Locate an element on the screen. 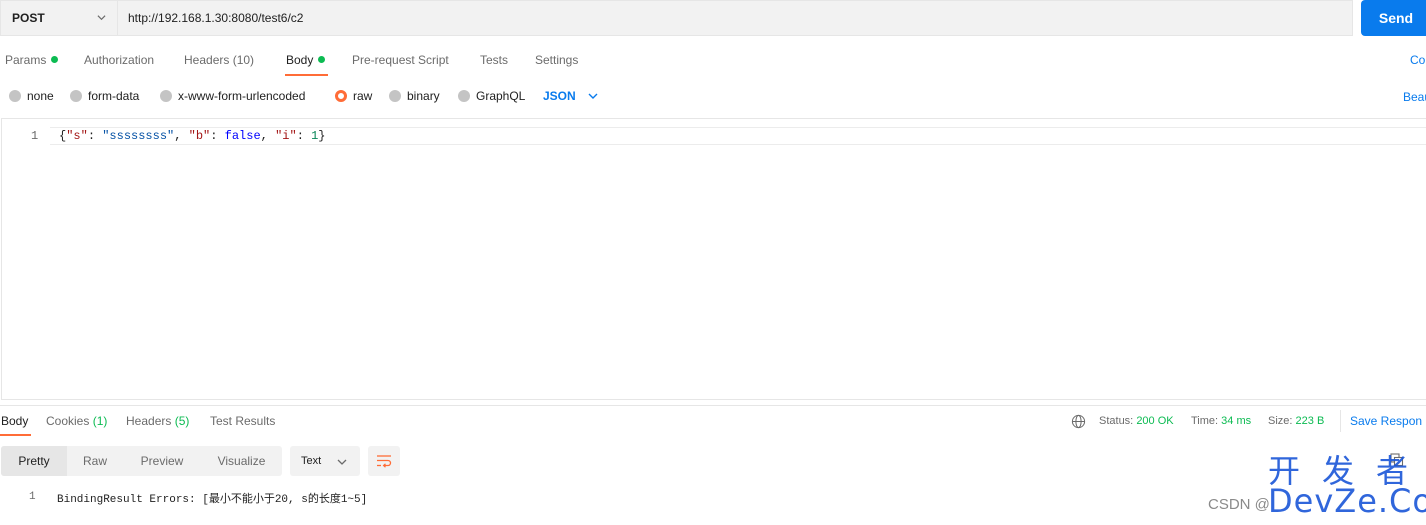  response-size: Size: 223 B is located at coordinates (1296, 421).